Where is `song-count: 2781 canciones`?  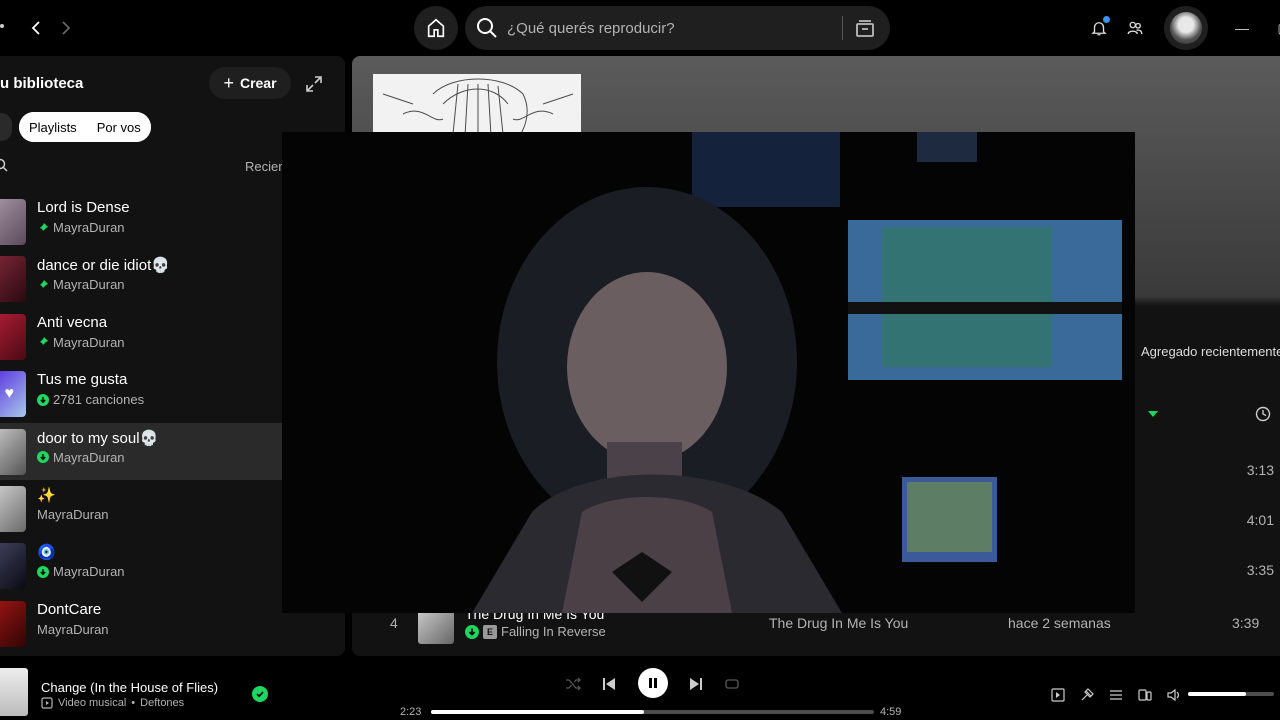
song-count: 2781 canciones is located at coordinates (99, 400).